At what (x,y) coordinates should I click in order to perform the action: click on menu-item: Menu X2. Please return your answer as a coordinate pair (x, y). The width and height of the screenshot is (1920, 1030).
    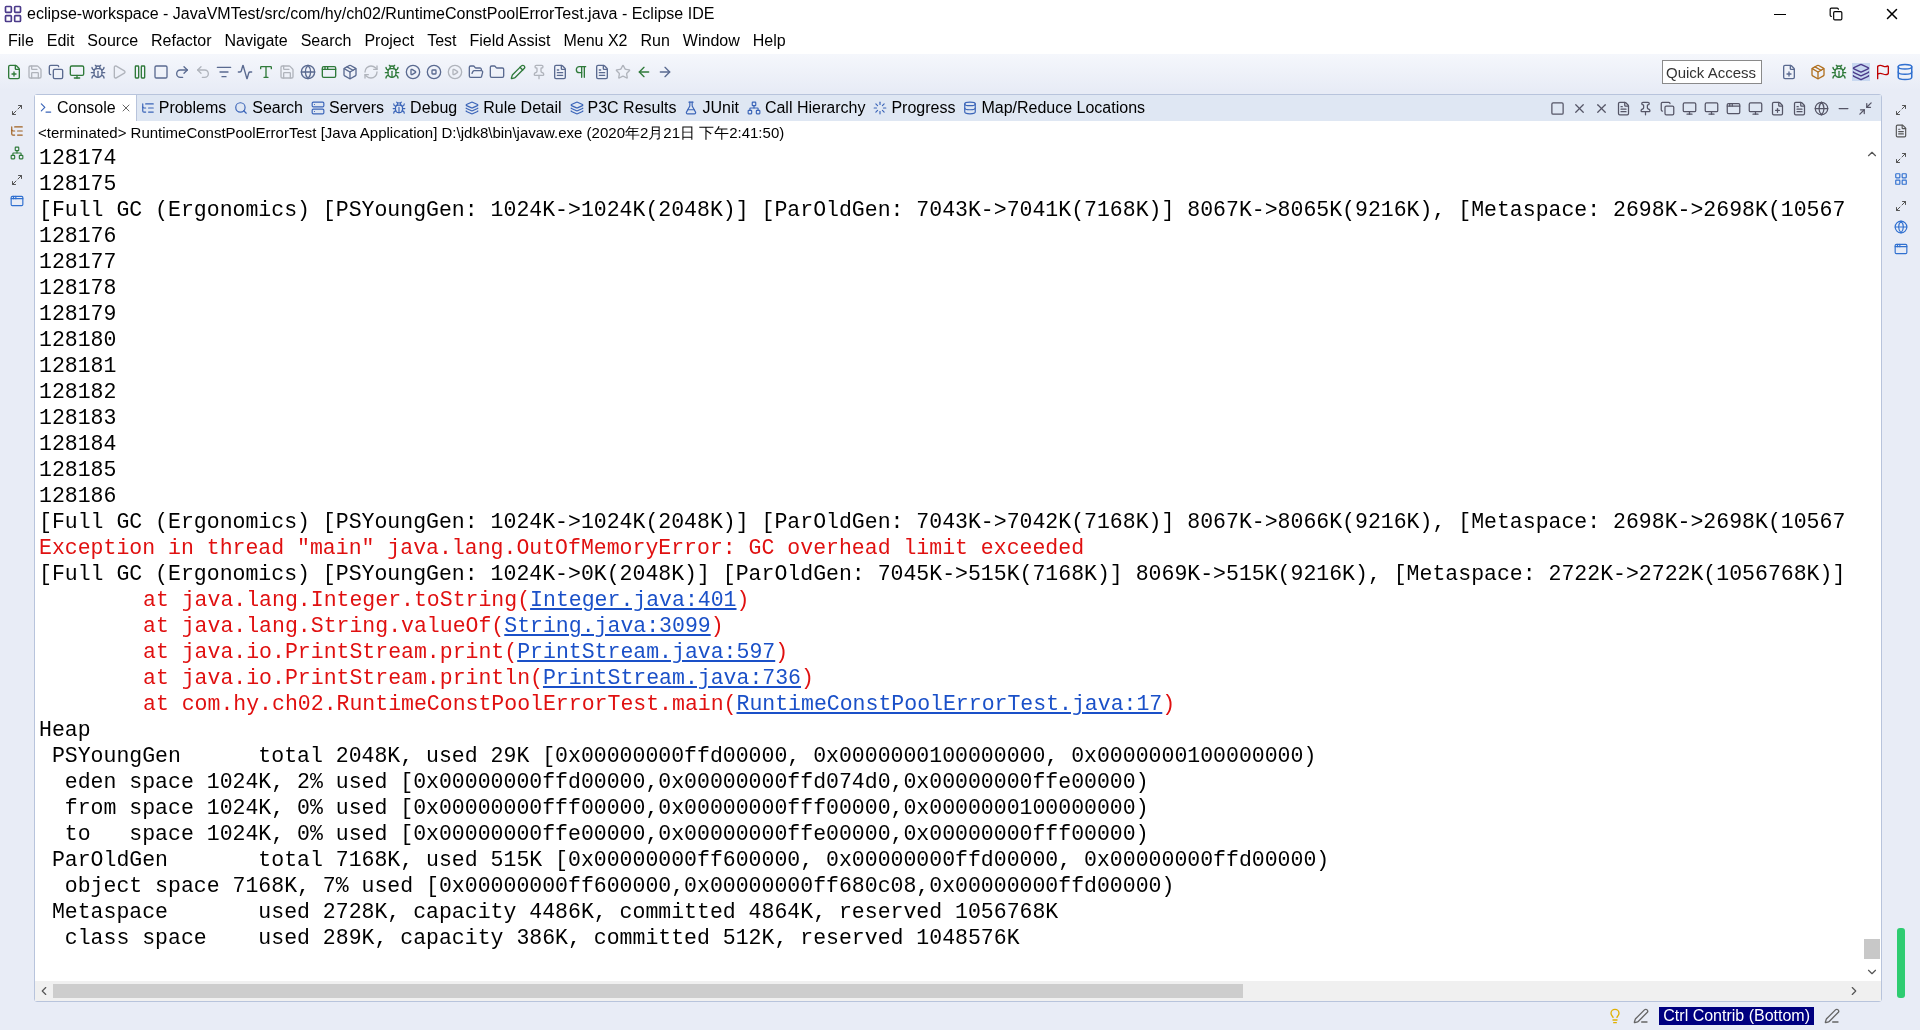
    Looking at the image, I should click on (595, 41).